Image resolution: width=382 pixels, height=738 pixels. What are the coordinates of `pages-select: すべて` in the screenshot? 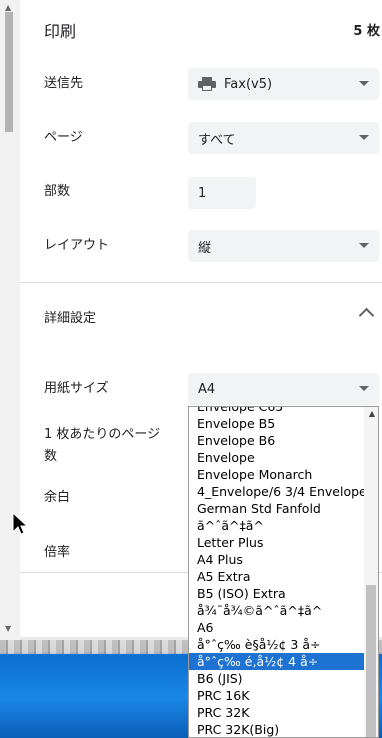 It's located at (283, 138).